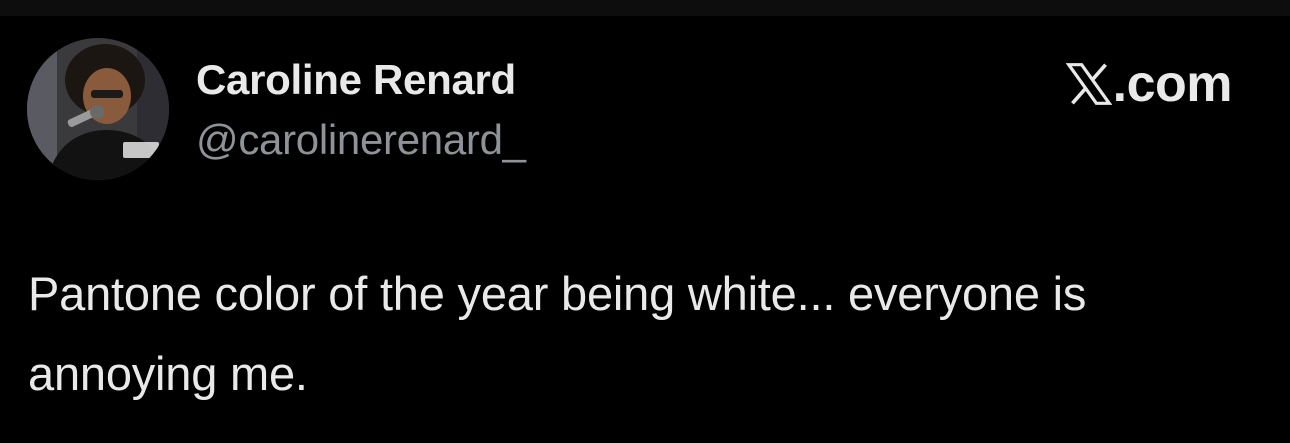 The width and height of the screenshot is (1290, 443). I want to click on avatar, so click(98, 109).